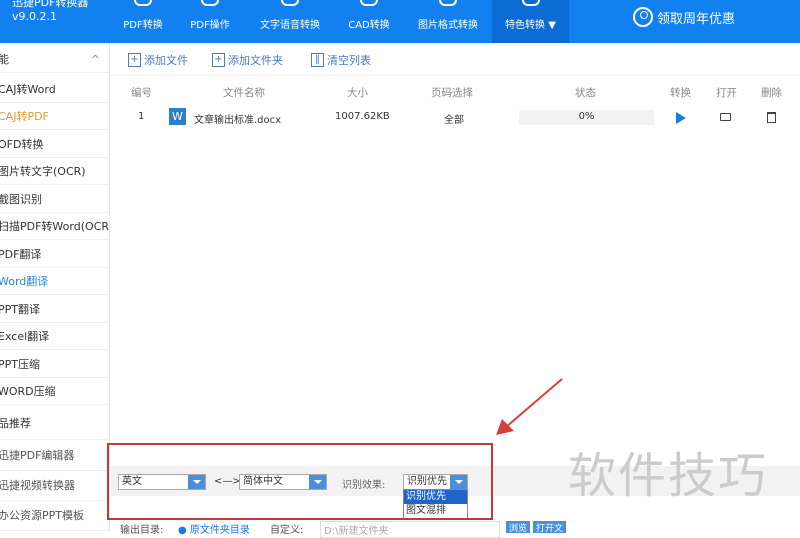 The width and height of the screenshot is (800, 538). I want to click on row-number: 1, so click(141, 116).